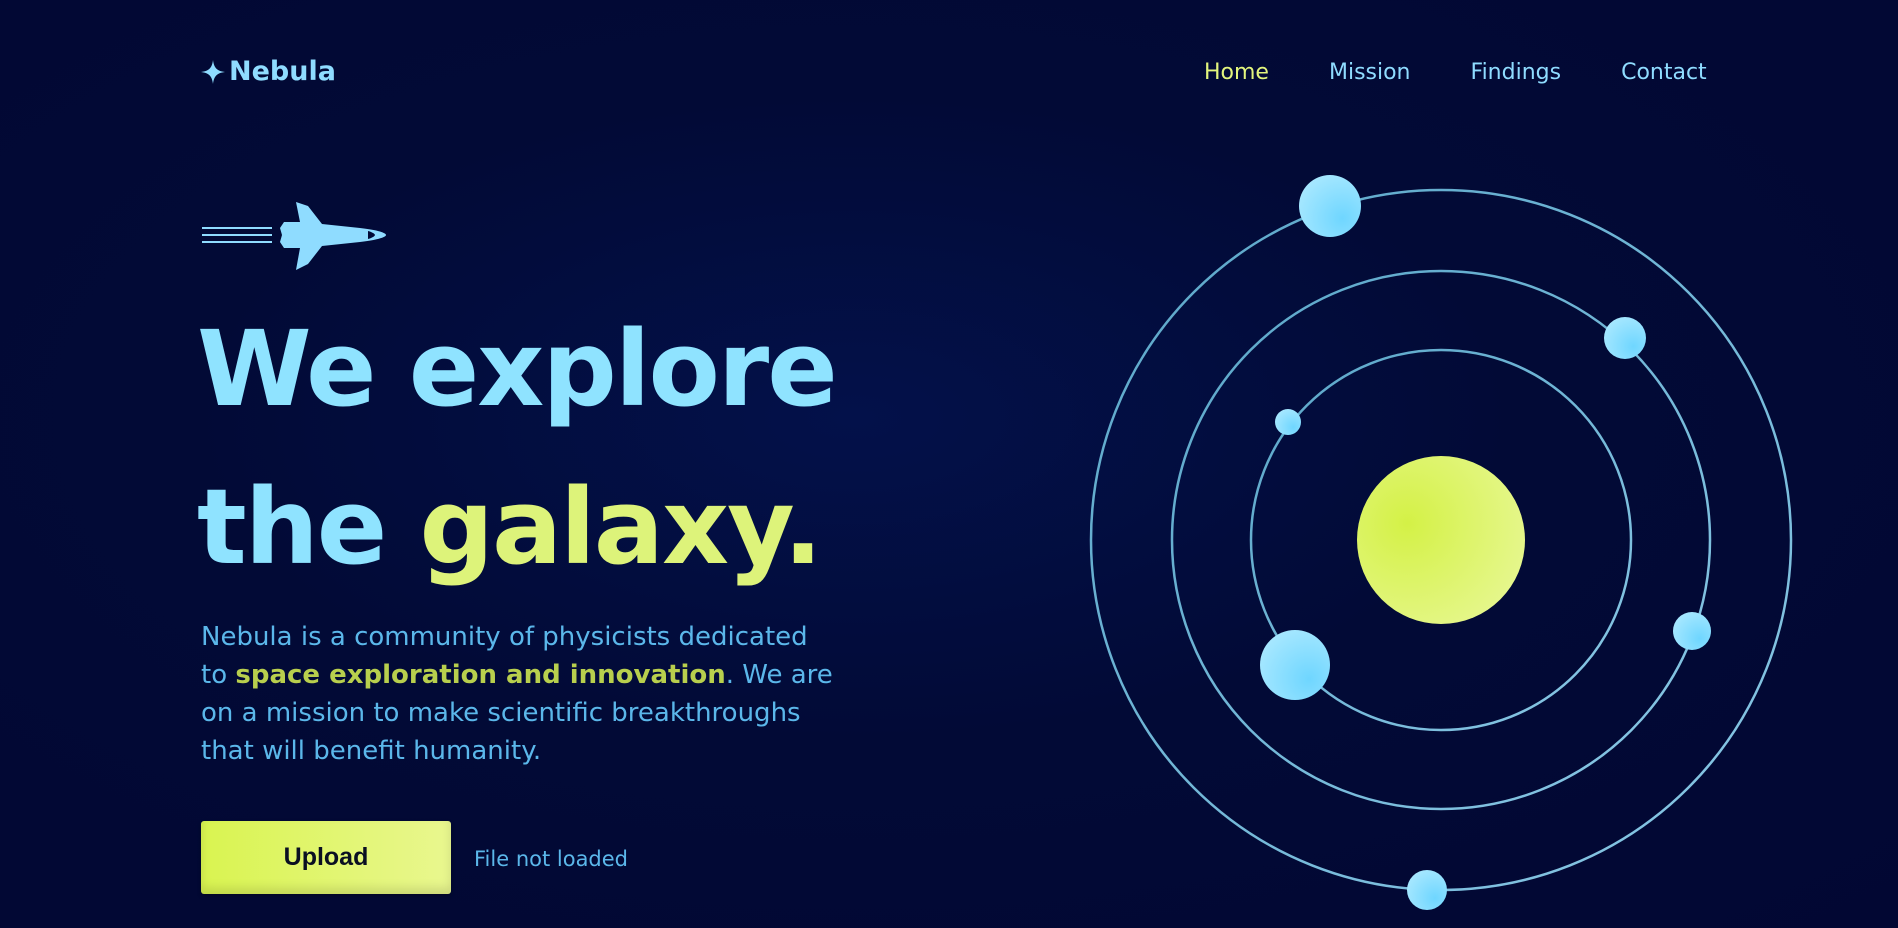 The height and width of the screenshot is (928, 1898). Describe the element at coordinates (308, 527) in the screenshot. I see `headline-line-2-plain: the` at that location.